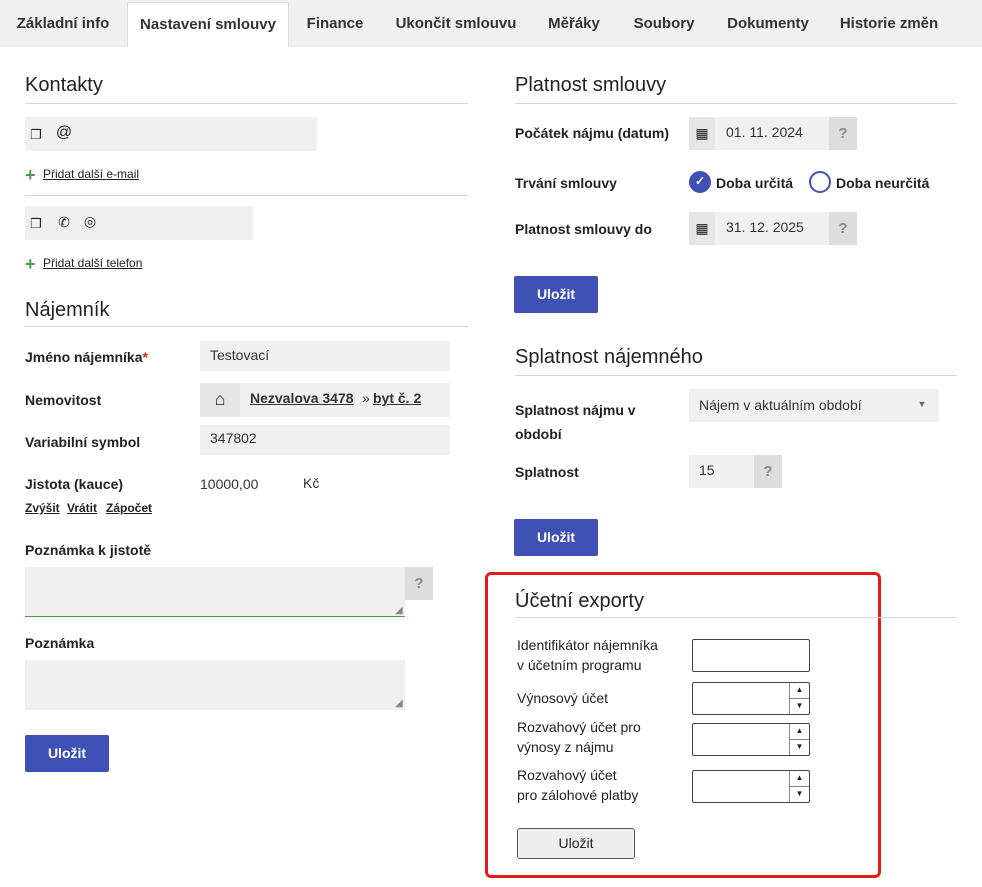 The image size is (982, 887). I want to click on balance-account-rent-input: ▲ ▼, so click(751, 739).